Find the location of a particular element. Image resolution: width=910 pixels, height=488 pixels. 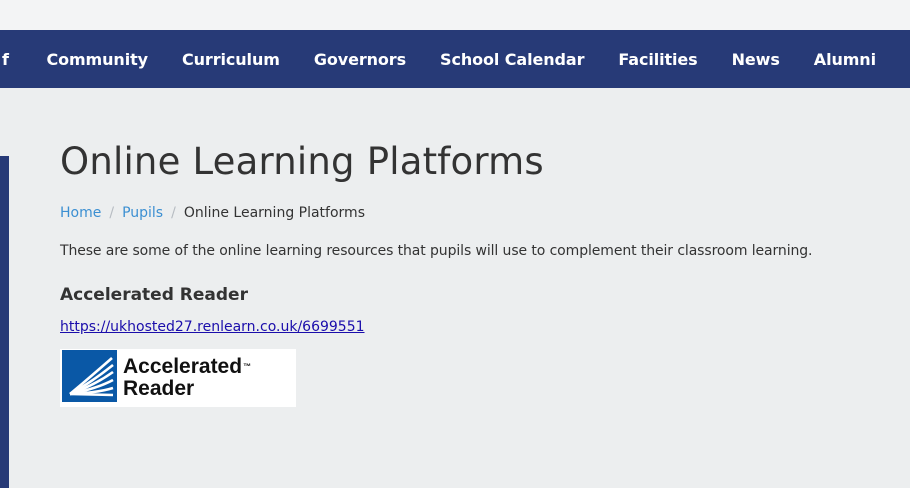

accelerated-reader-logo: Accelerated™ Reader is located at coordinates (178, 378).